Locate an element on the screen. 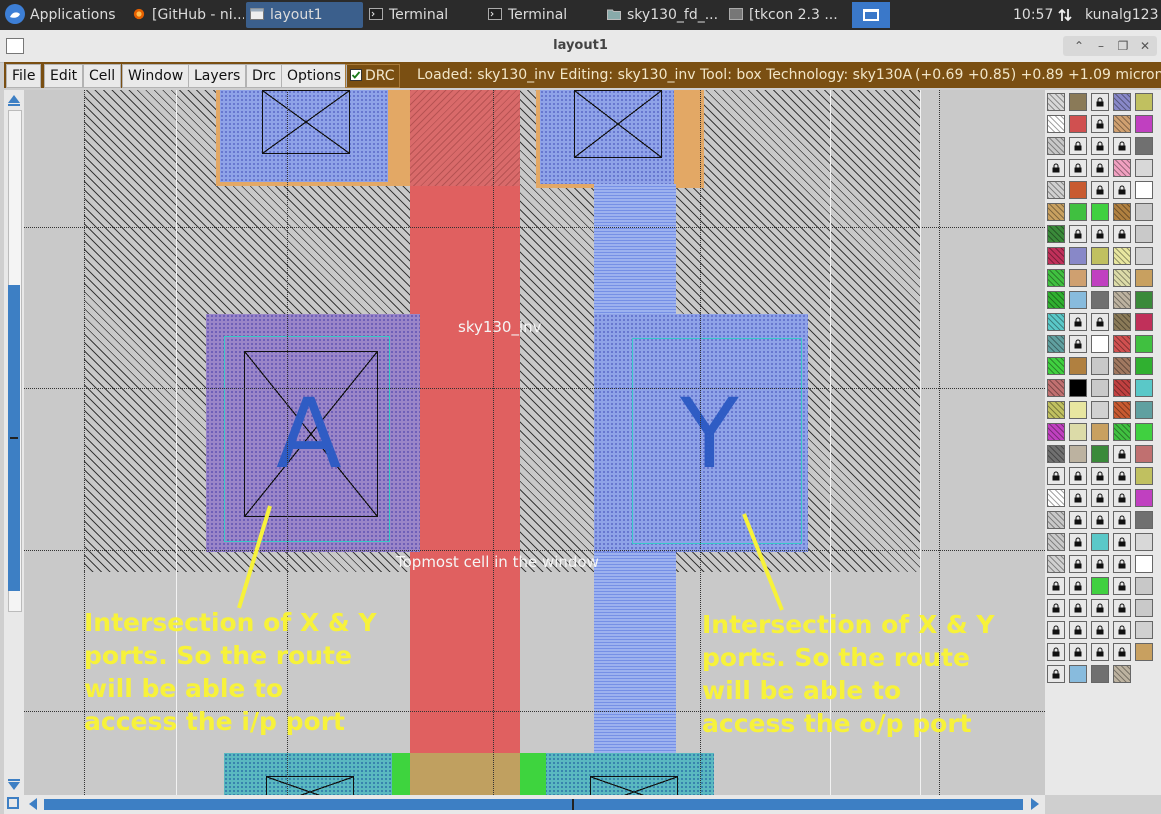 Image resolution: width=1161 pixels, height=814 pixels. menu-window: Window is located at coordinates (156, 76).